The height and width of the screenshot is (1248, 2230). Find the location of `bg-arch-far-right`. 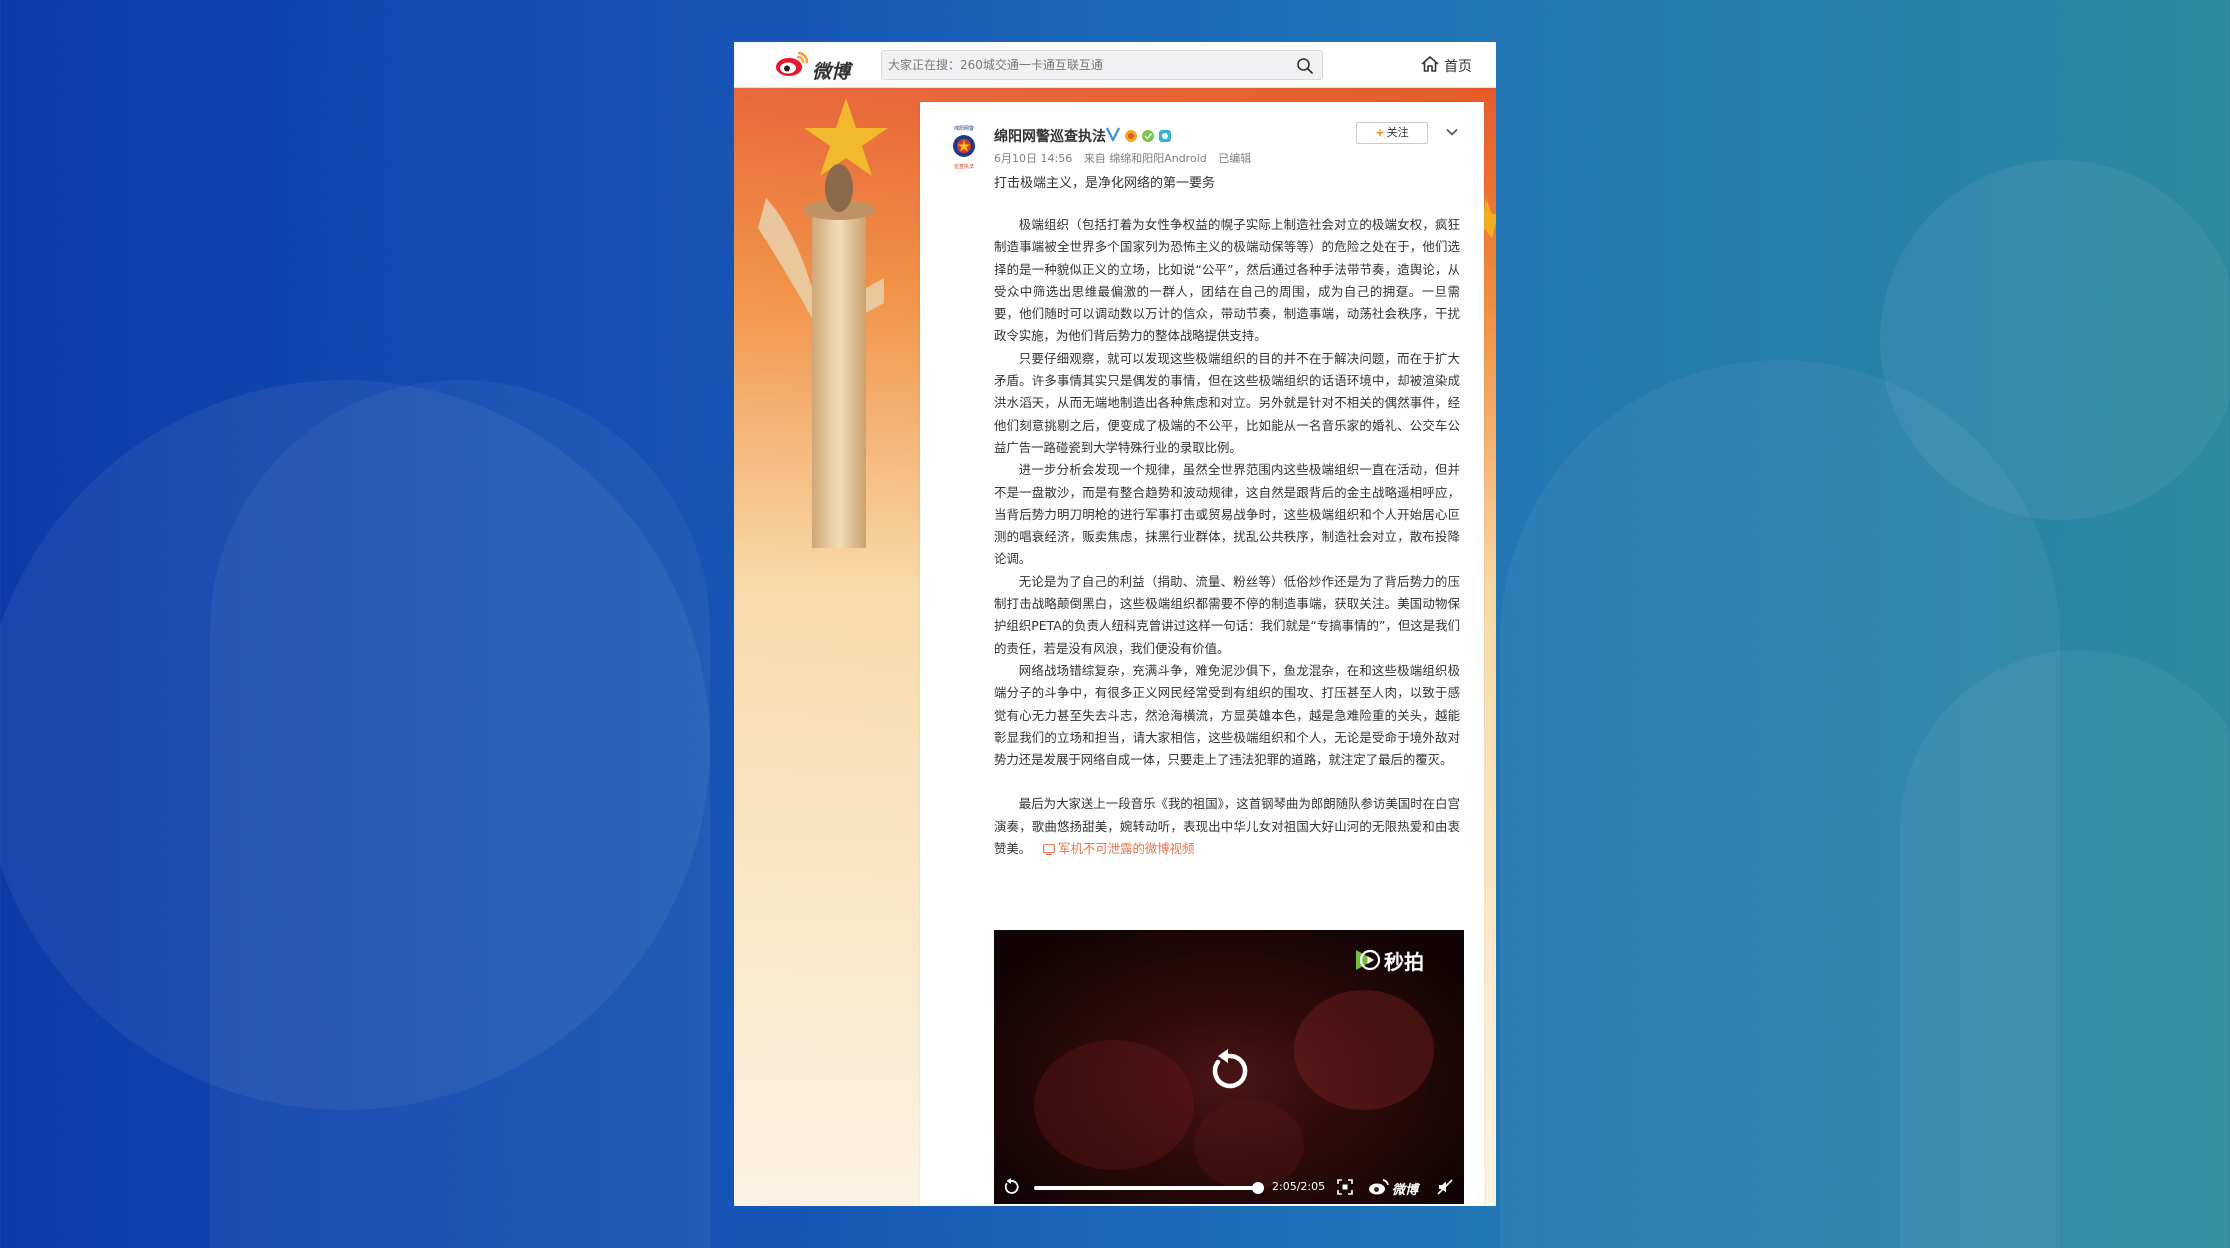

bg-arch-far-right is located at coordinates (2065, 949).